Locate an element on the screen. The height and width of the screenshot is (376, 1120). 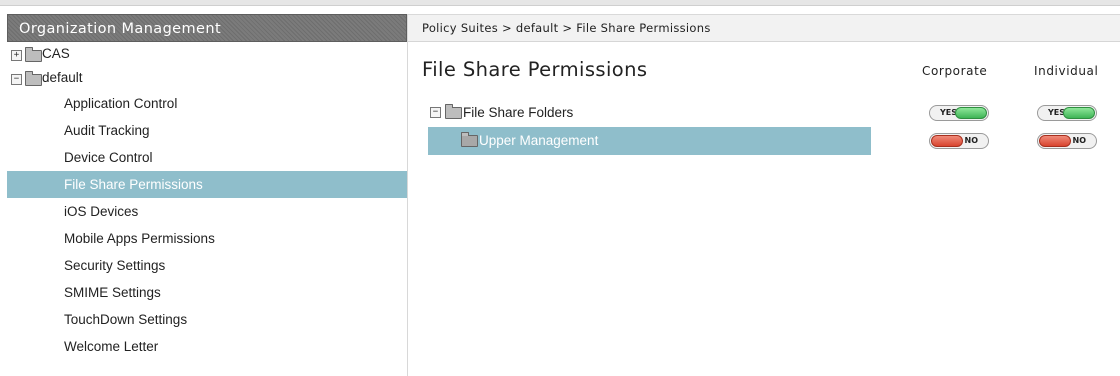
expand-icon: + is located at coordinates (16, 55).